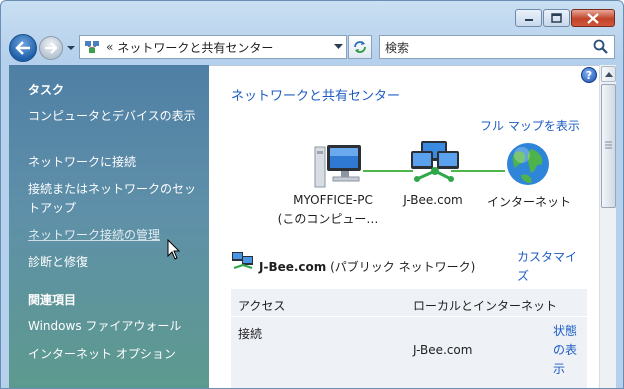 This screenshot has width=624, height=389. I want to click on refresh-icon, so click(360, 47).